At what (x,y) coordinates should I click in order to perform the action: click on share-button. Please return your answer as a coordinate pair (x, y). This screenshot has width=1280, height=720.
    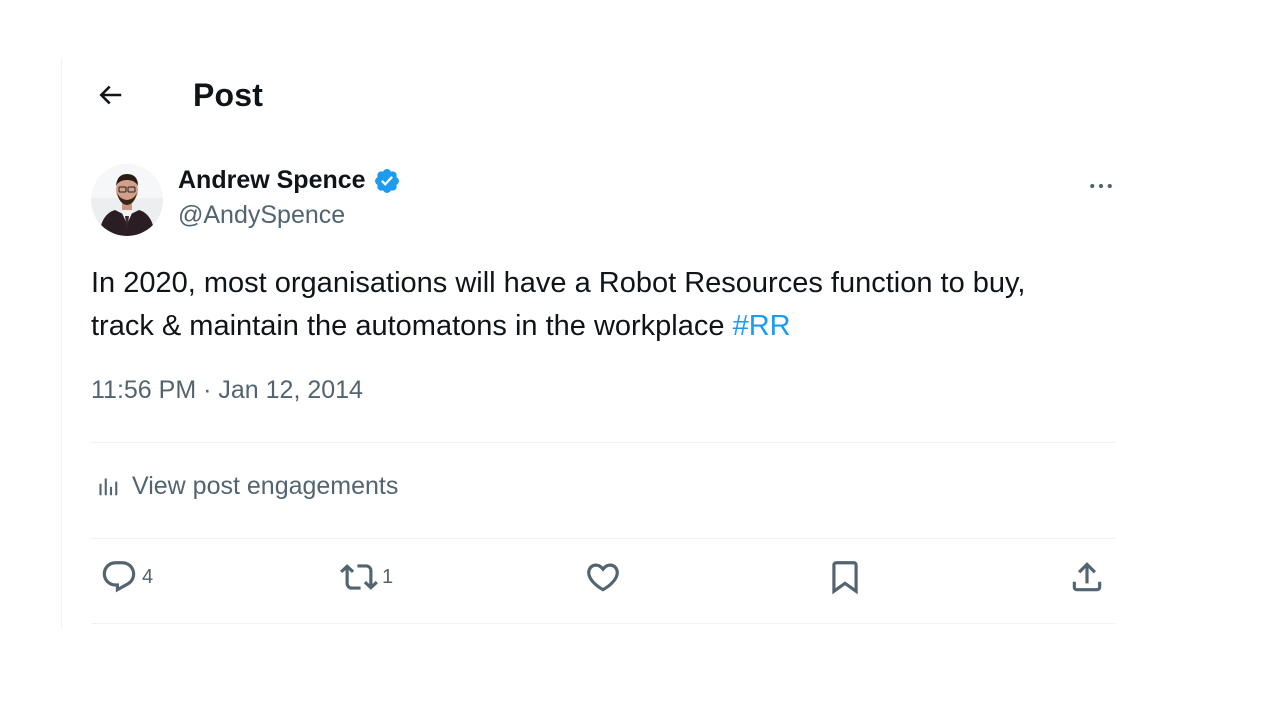
    Looking at the image, I should click on (1087, 577).